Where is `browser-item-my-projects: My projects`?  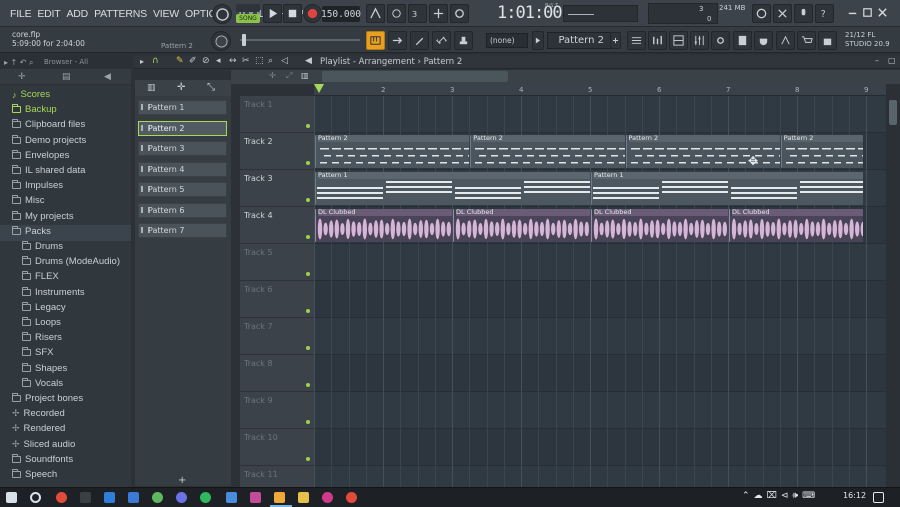
browser-item-my-projects: My projects is located at coordinates (43, 216).